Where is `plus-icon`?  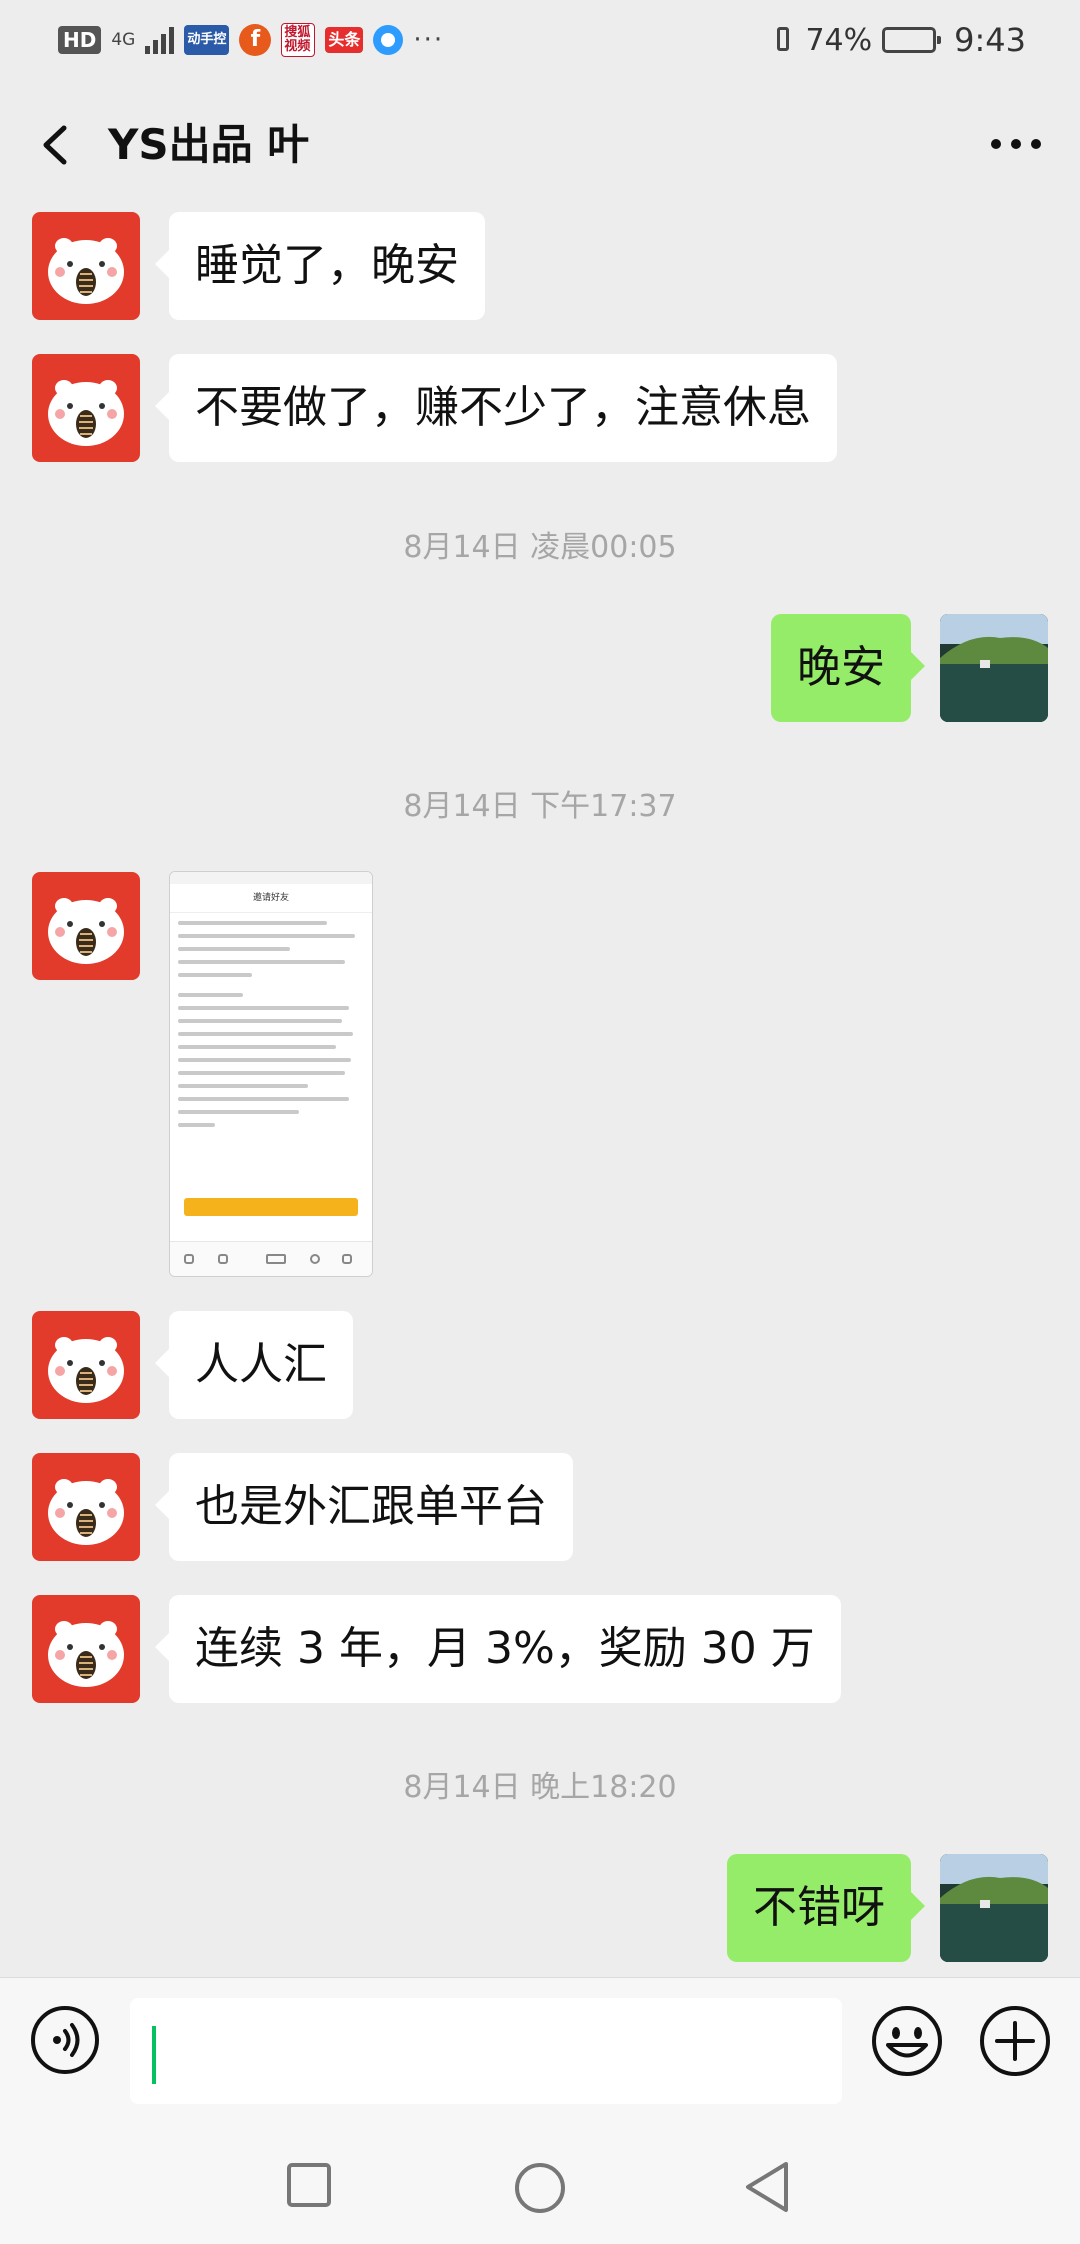 plus-icon is located at coordinates (1015, 2041).